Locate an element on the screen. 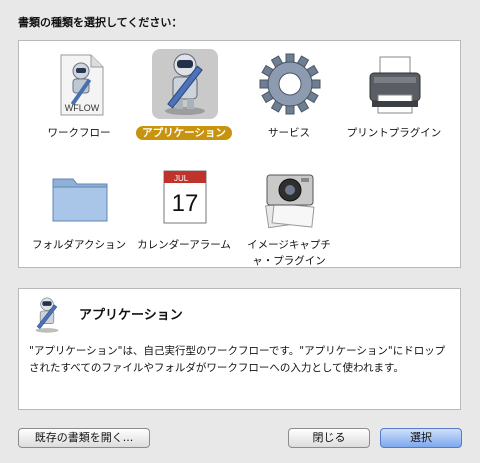  doc-type-image-capture-plugin: イメージキャプチャ・プラグイン is located at coordinates (289, 214).